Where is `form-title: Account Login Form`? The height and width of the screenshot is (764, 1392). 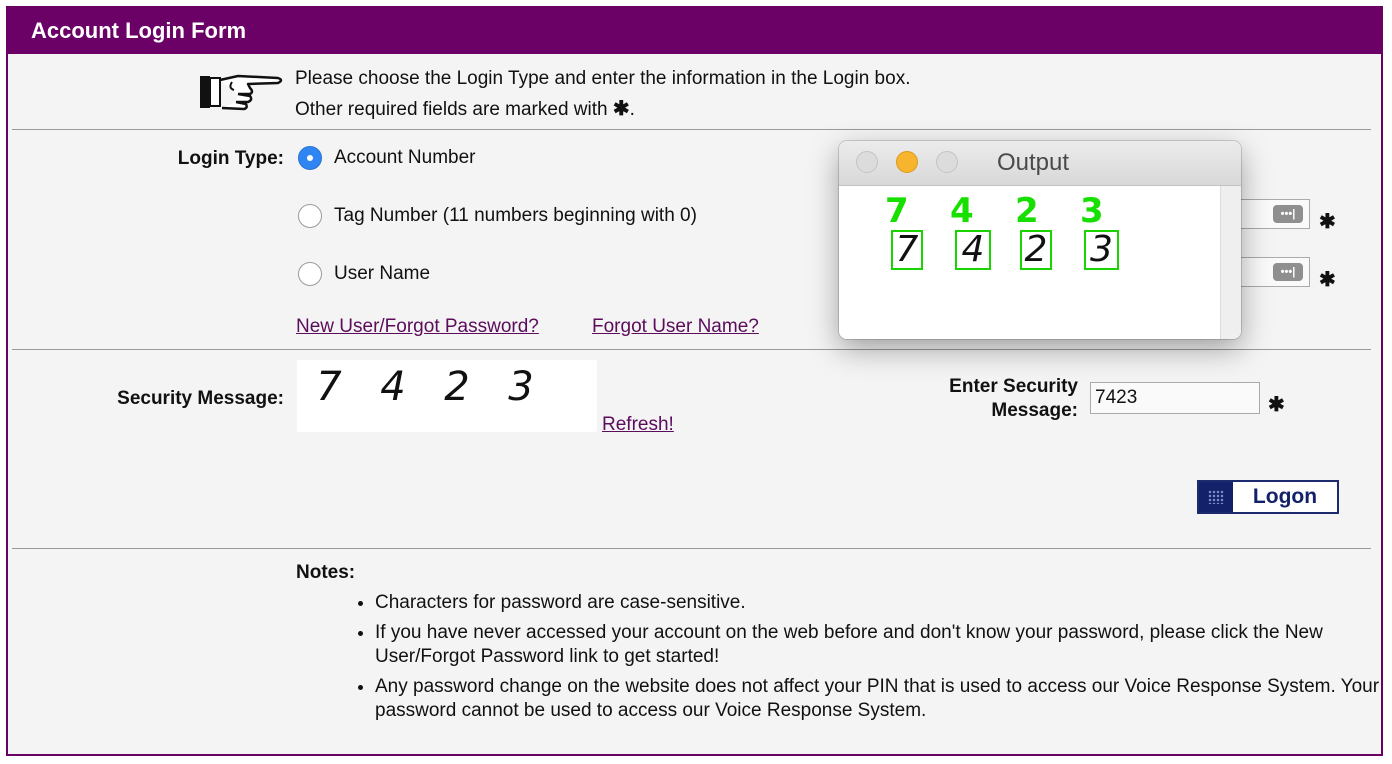
form-title: Account Login Form is located at coordinates (694, 31).